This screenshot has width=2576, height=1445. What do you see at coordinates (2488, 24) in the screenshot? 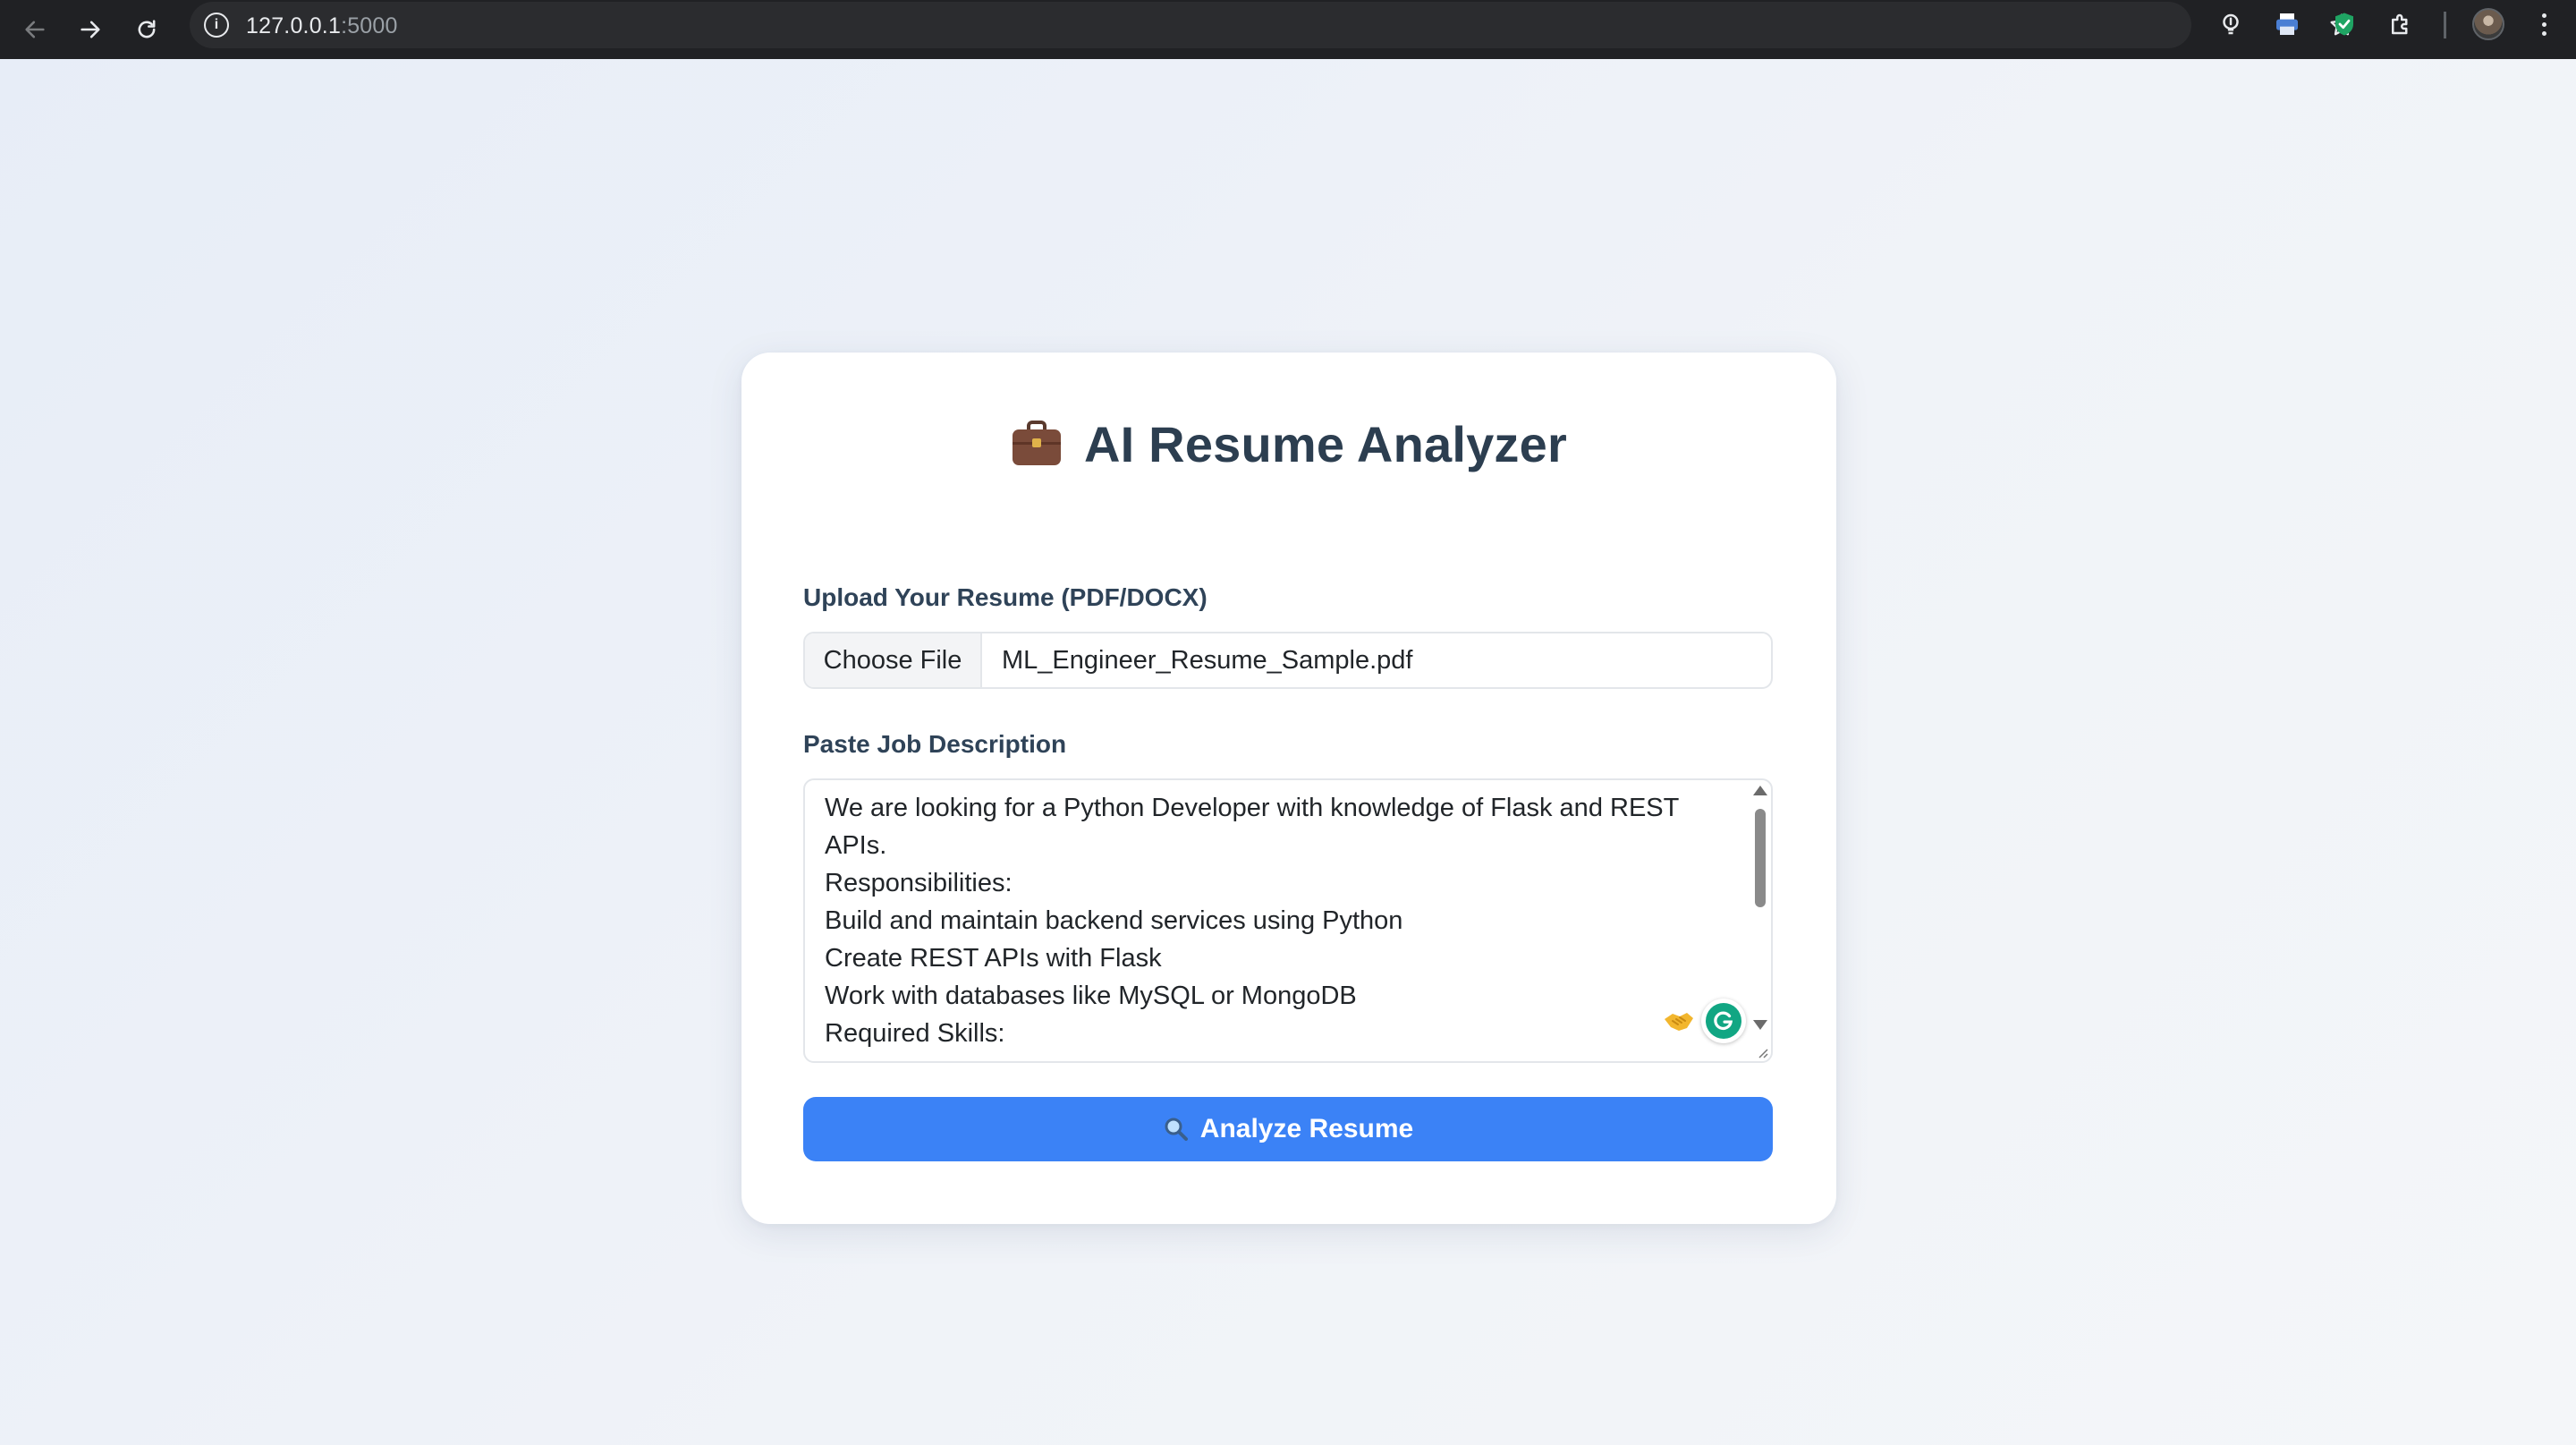
I see `profile-avatar` at bounding box center [2488, 24].